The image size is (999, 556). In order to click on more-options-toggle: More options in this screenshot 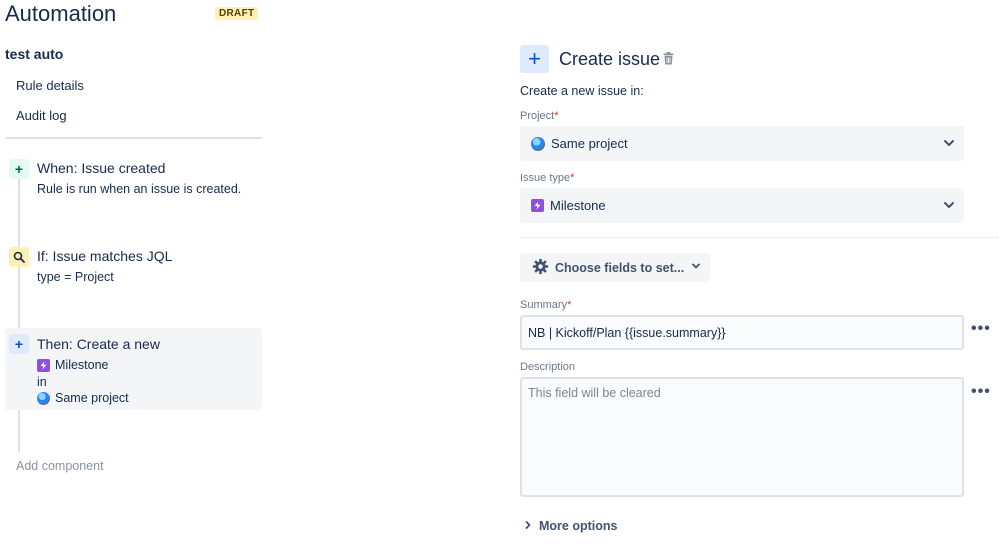, I will do `click(570, 525)`.